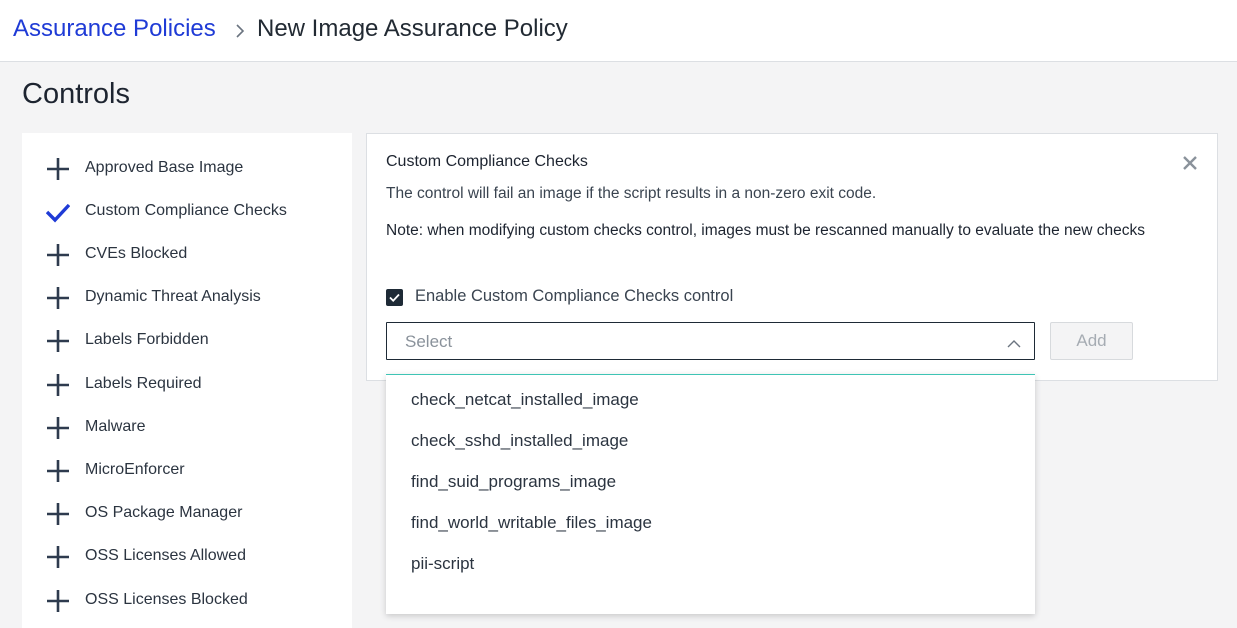 The image size is (1237, 628). I want to click on sidebar-item-label: OSS Licenses Blocked, so click(166, 599).